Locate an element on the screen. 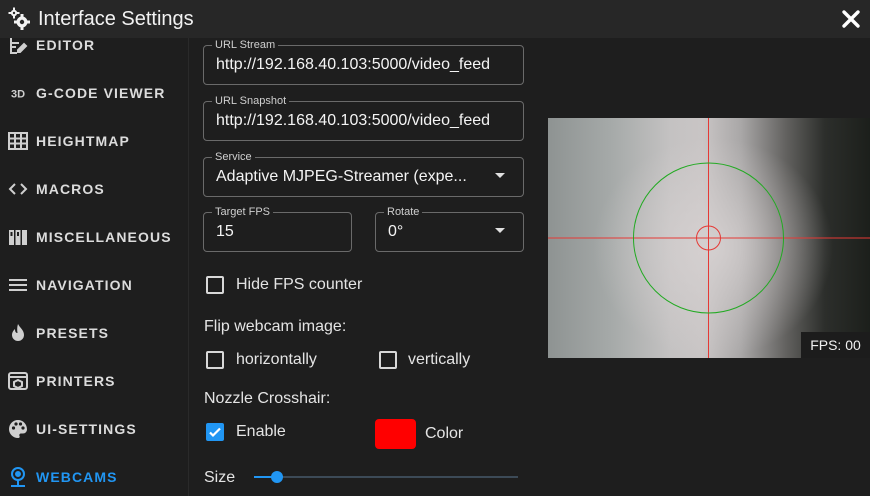 The image size is (870, 496). svg-text: 3D is located at coordinates (18, 95).